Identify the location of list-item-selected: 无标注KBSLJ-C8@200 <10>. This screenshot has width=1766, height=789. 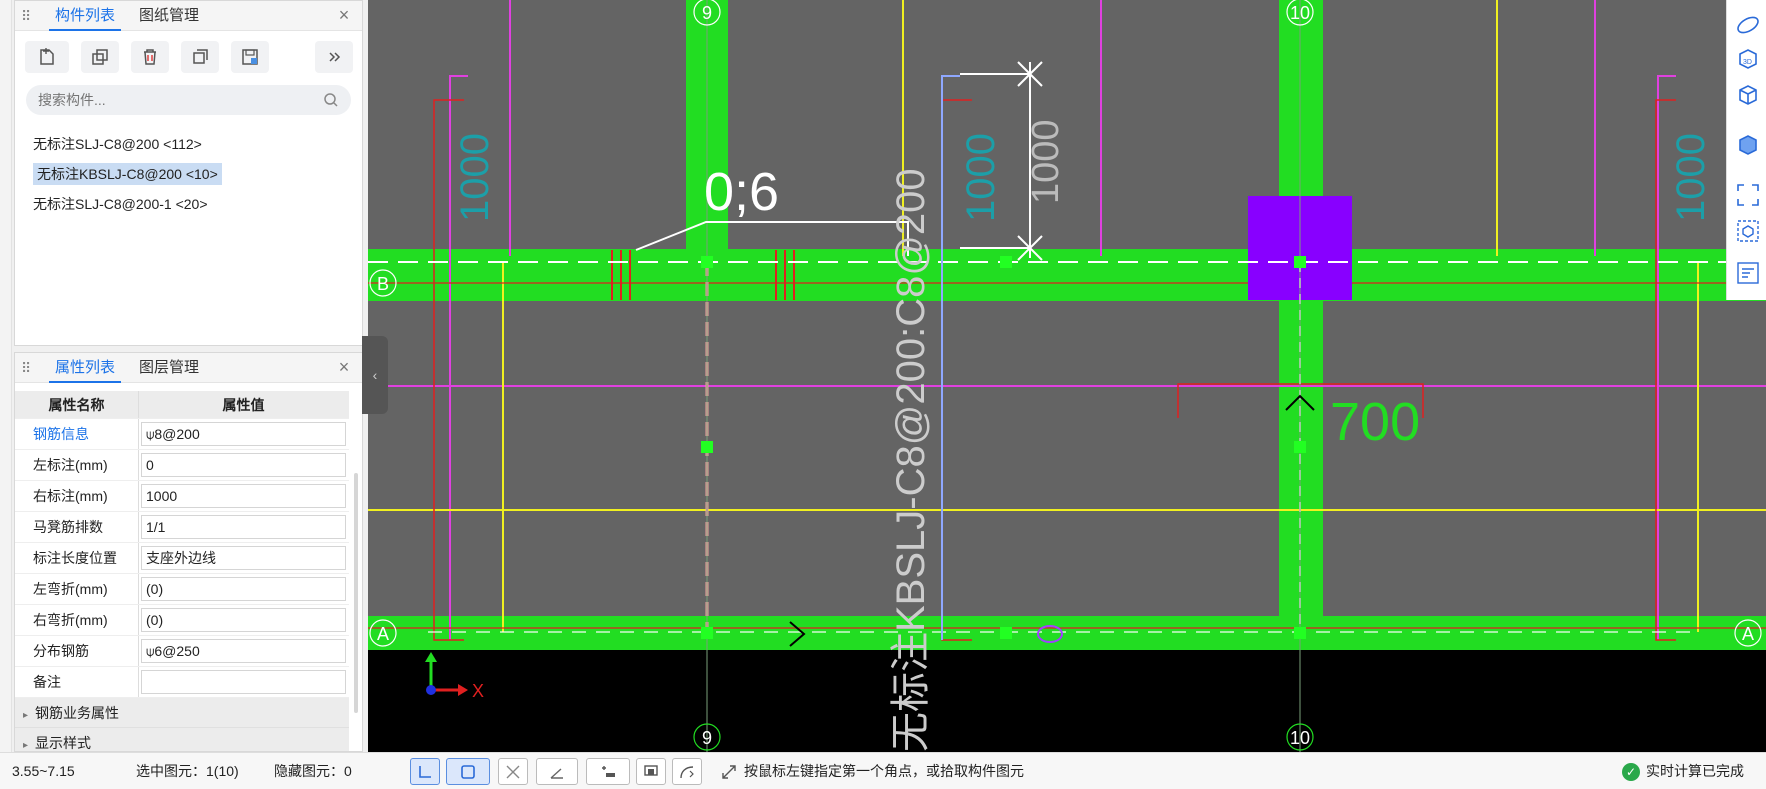
(189, 174).